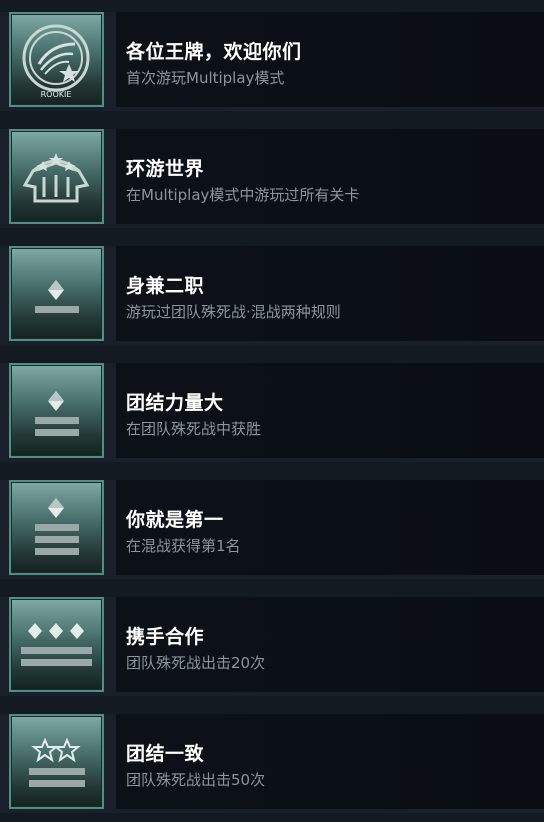 This screenshot has height=822, width=544. What do you see at coordinates (165, 169) in the screenshot?
I see `achievement-title: 环游世界` at bounding box center [165, 169].